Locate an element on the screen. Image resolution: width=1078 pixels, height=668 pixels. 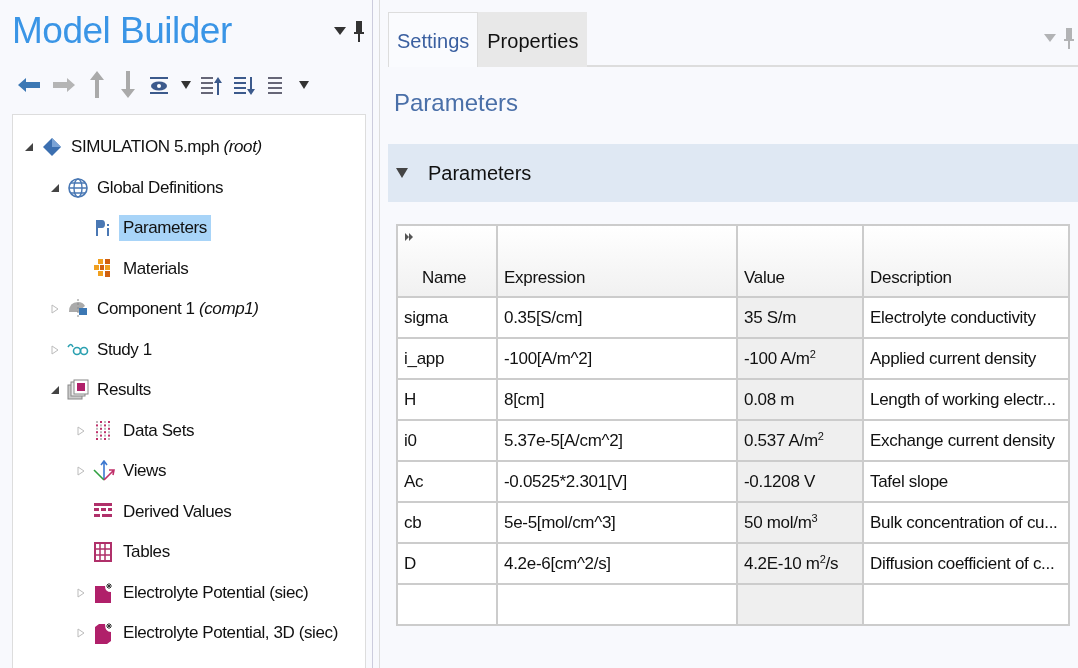
tree-item: Global Definitions is located at coordinates (160, 187).